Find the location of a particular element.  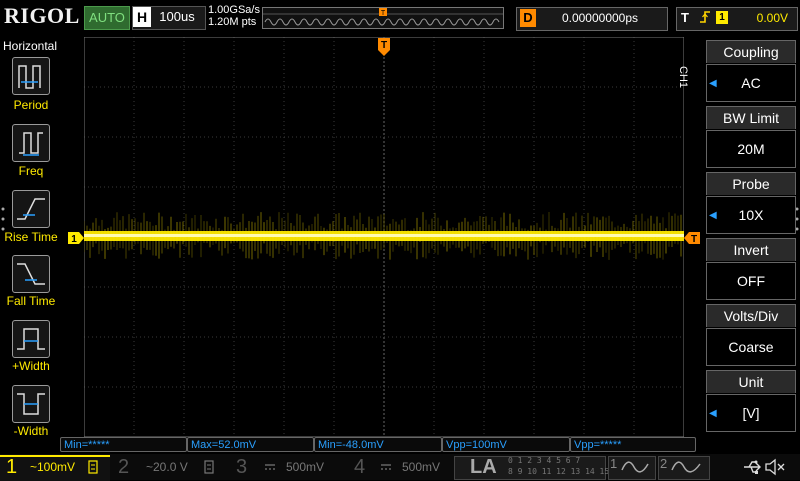

invert-value: OFF is located at coordinates (751, 281).